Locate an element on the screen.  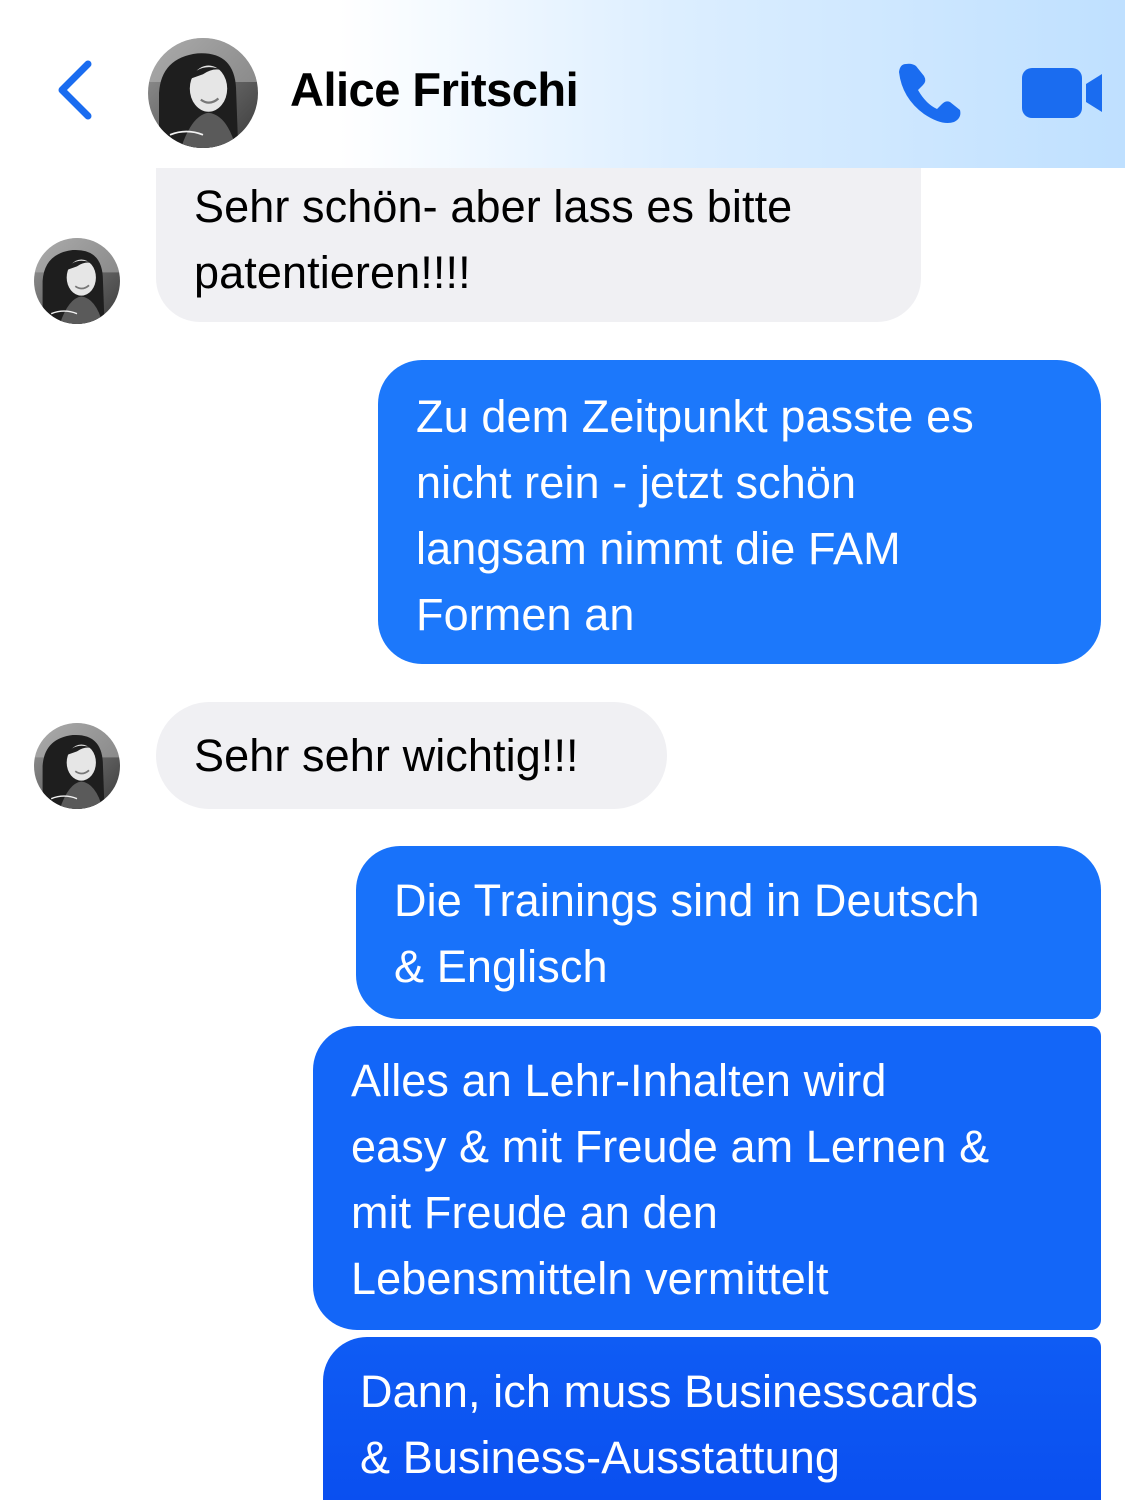
chat-header: Alice Fritschi is located at coordinates (562, 84).